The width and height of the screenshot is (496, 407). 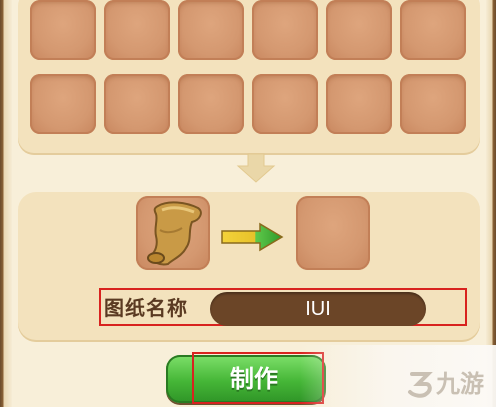 I want to click on jiuyou-logo-icon, so click(x=420, y=385).